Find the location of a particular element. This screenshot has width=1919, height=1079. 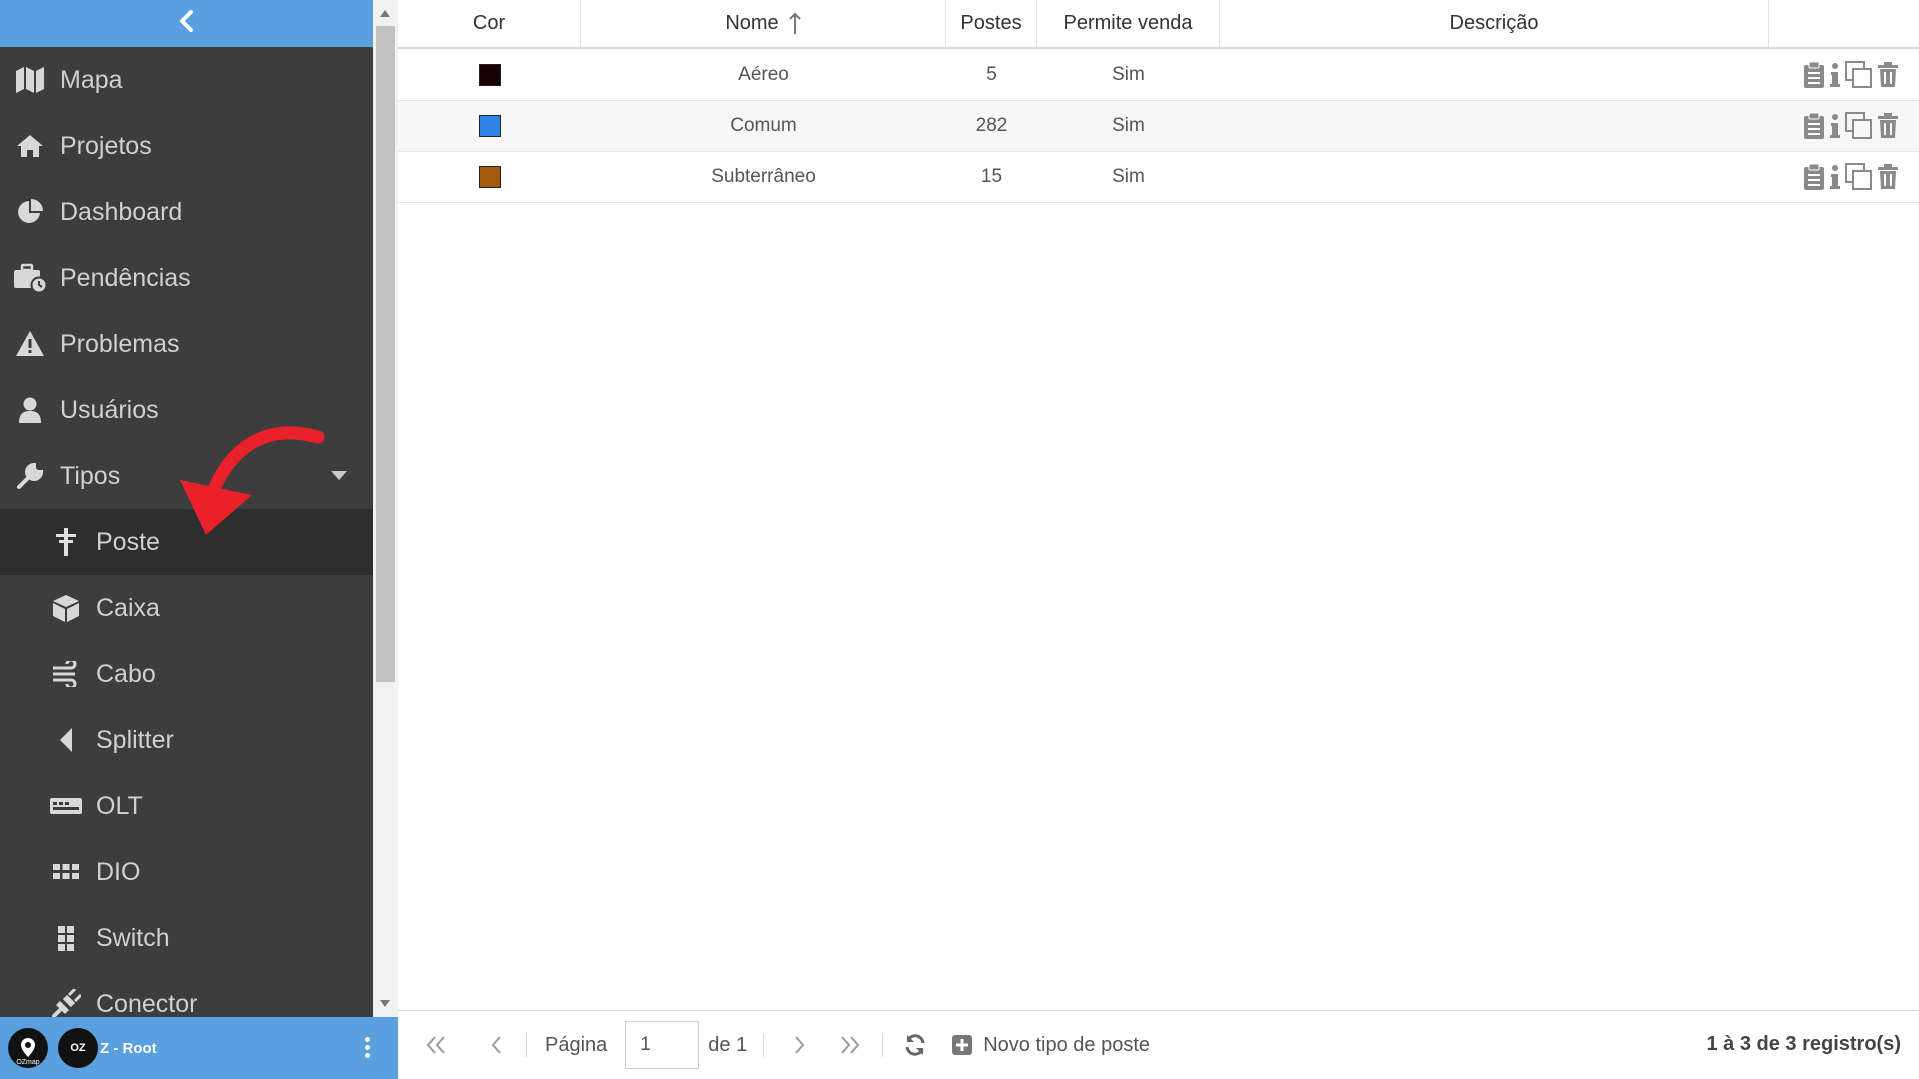

sidebar-scrollbar is located at coordinates (385, 508).